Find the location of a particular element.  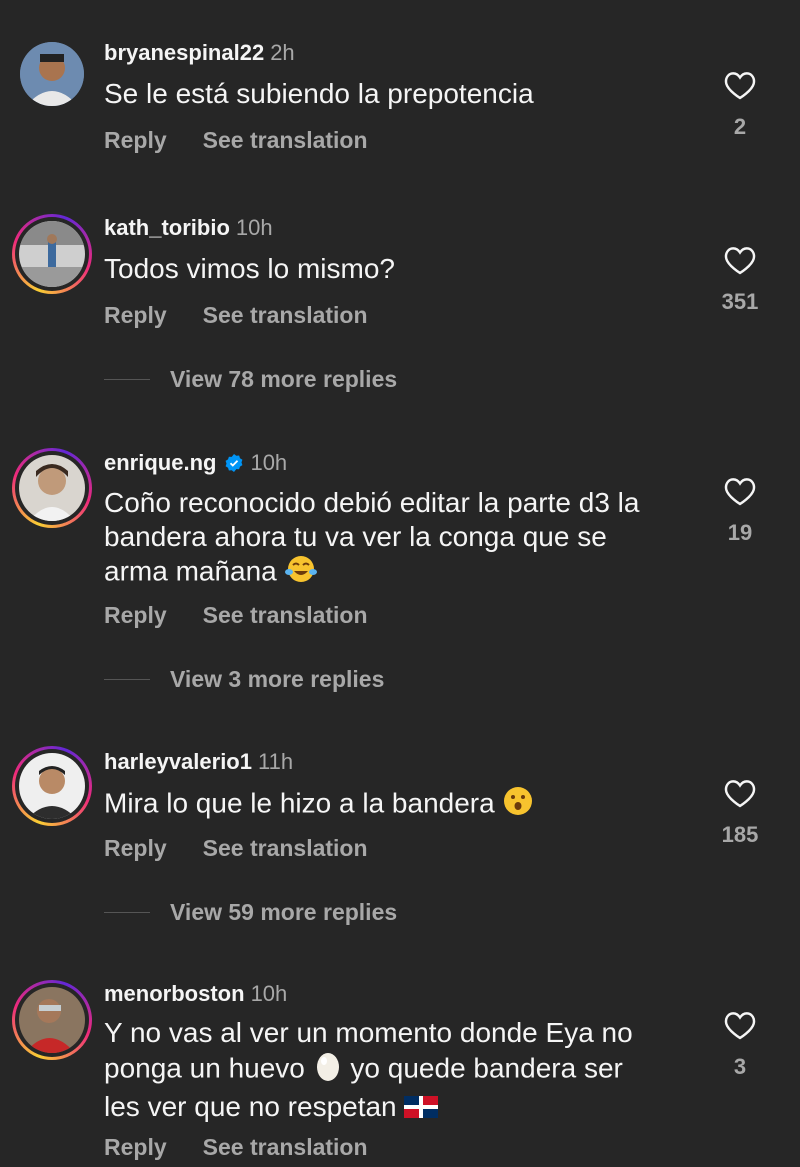

like-count: 2 is located at coordinates (740, 126).